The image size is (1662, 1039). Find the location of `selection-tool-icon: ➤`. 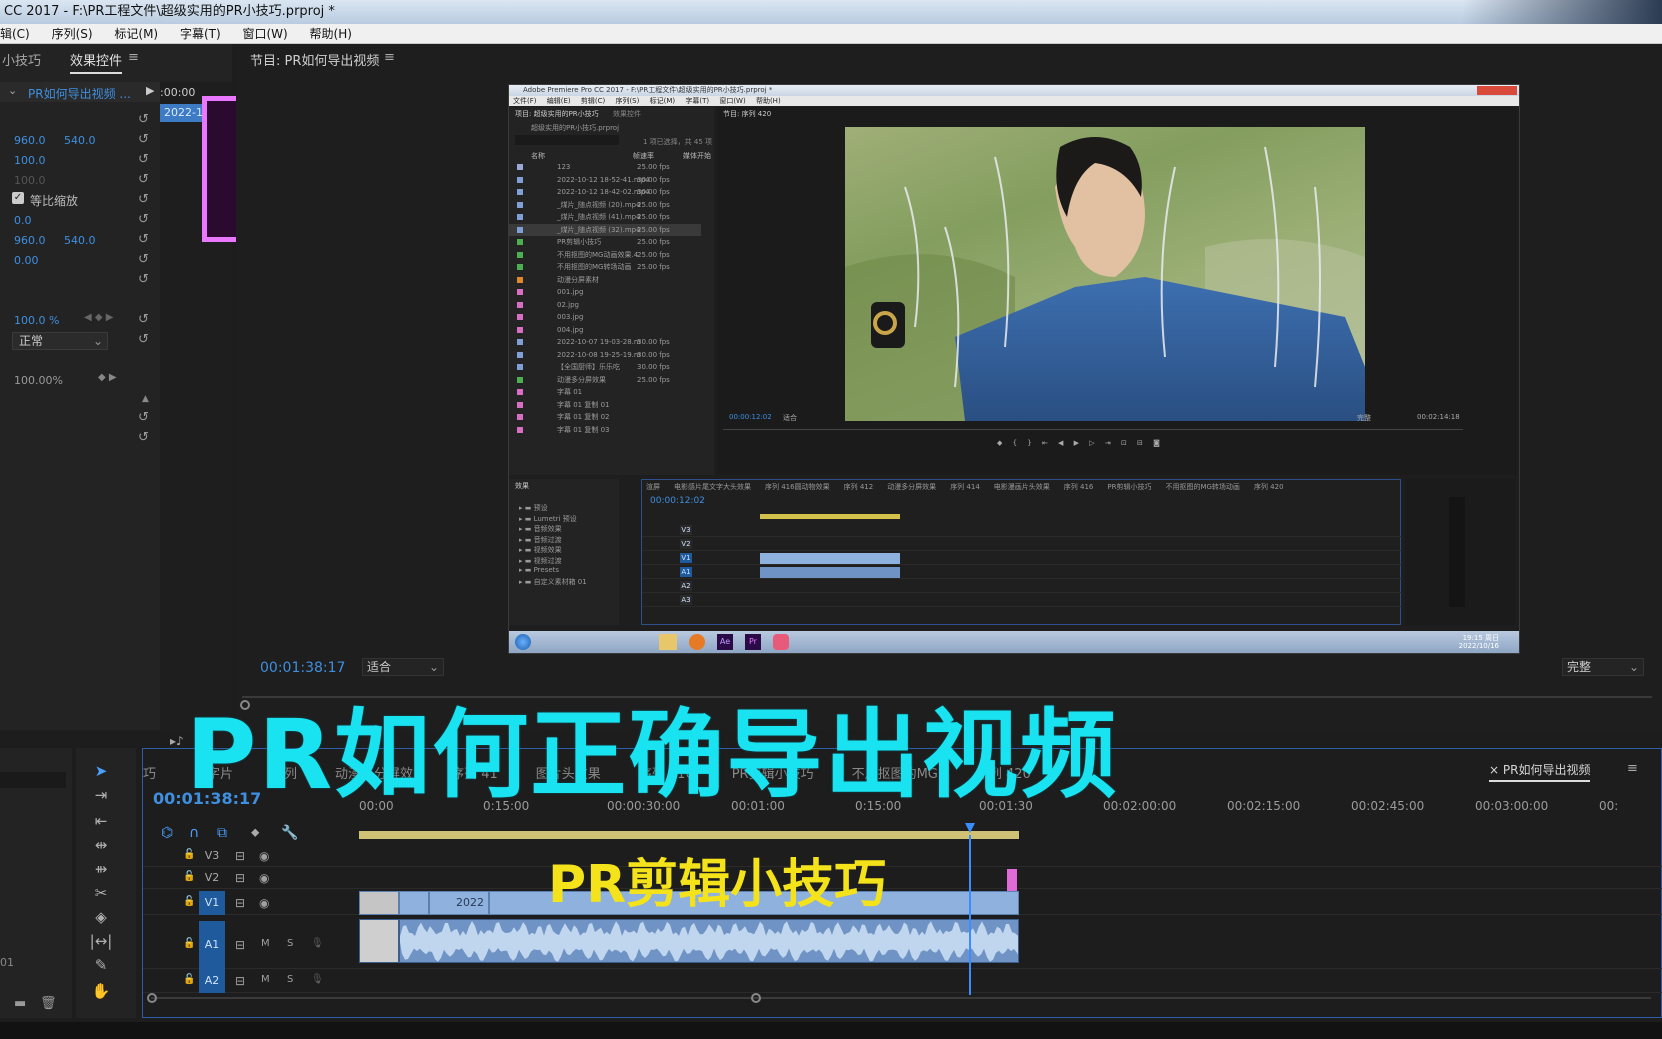

selection-tool-icon: ➤ is located at coordinates (101, 771).